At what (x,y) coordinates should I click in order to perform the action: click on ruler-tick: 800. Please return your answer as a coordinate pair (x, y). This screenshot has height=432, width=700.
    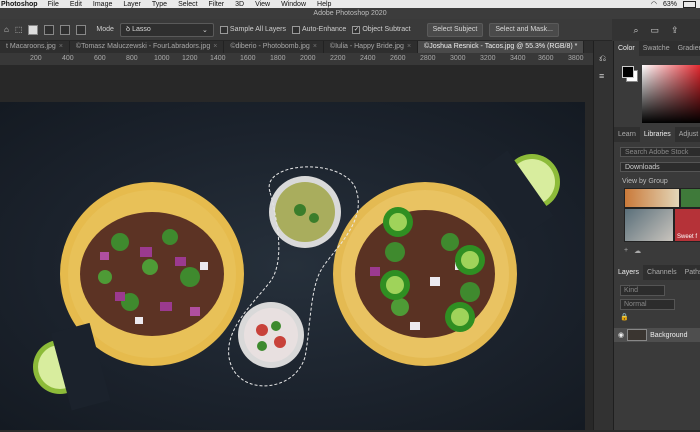
    Looking at the image, I should click on (132, 58).